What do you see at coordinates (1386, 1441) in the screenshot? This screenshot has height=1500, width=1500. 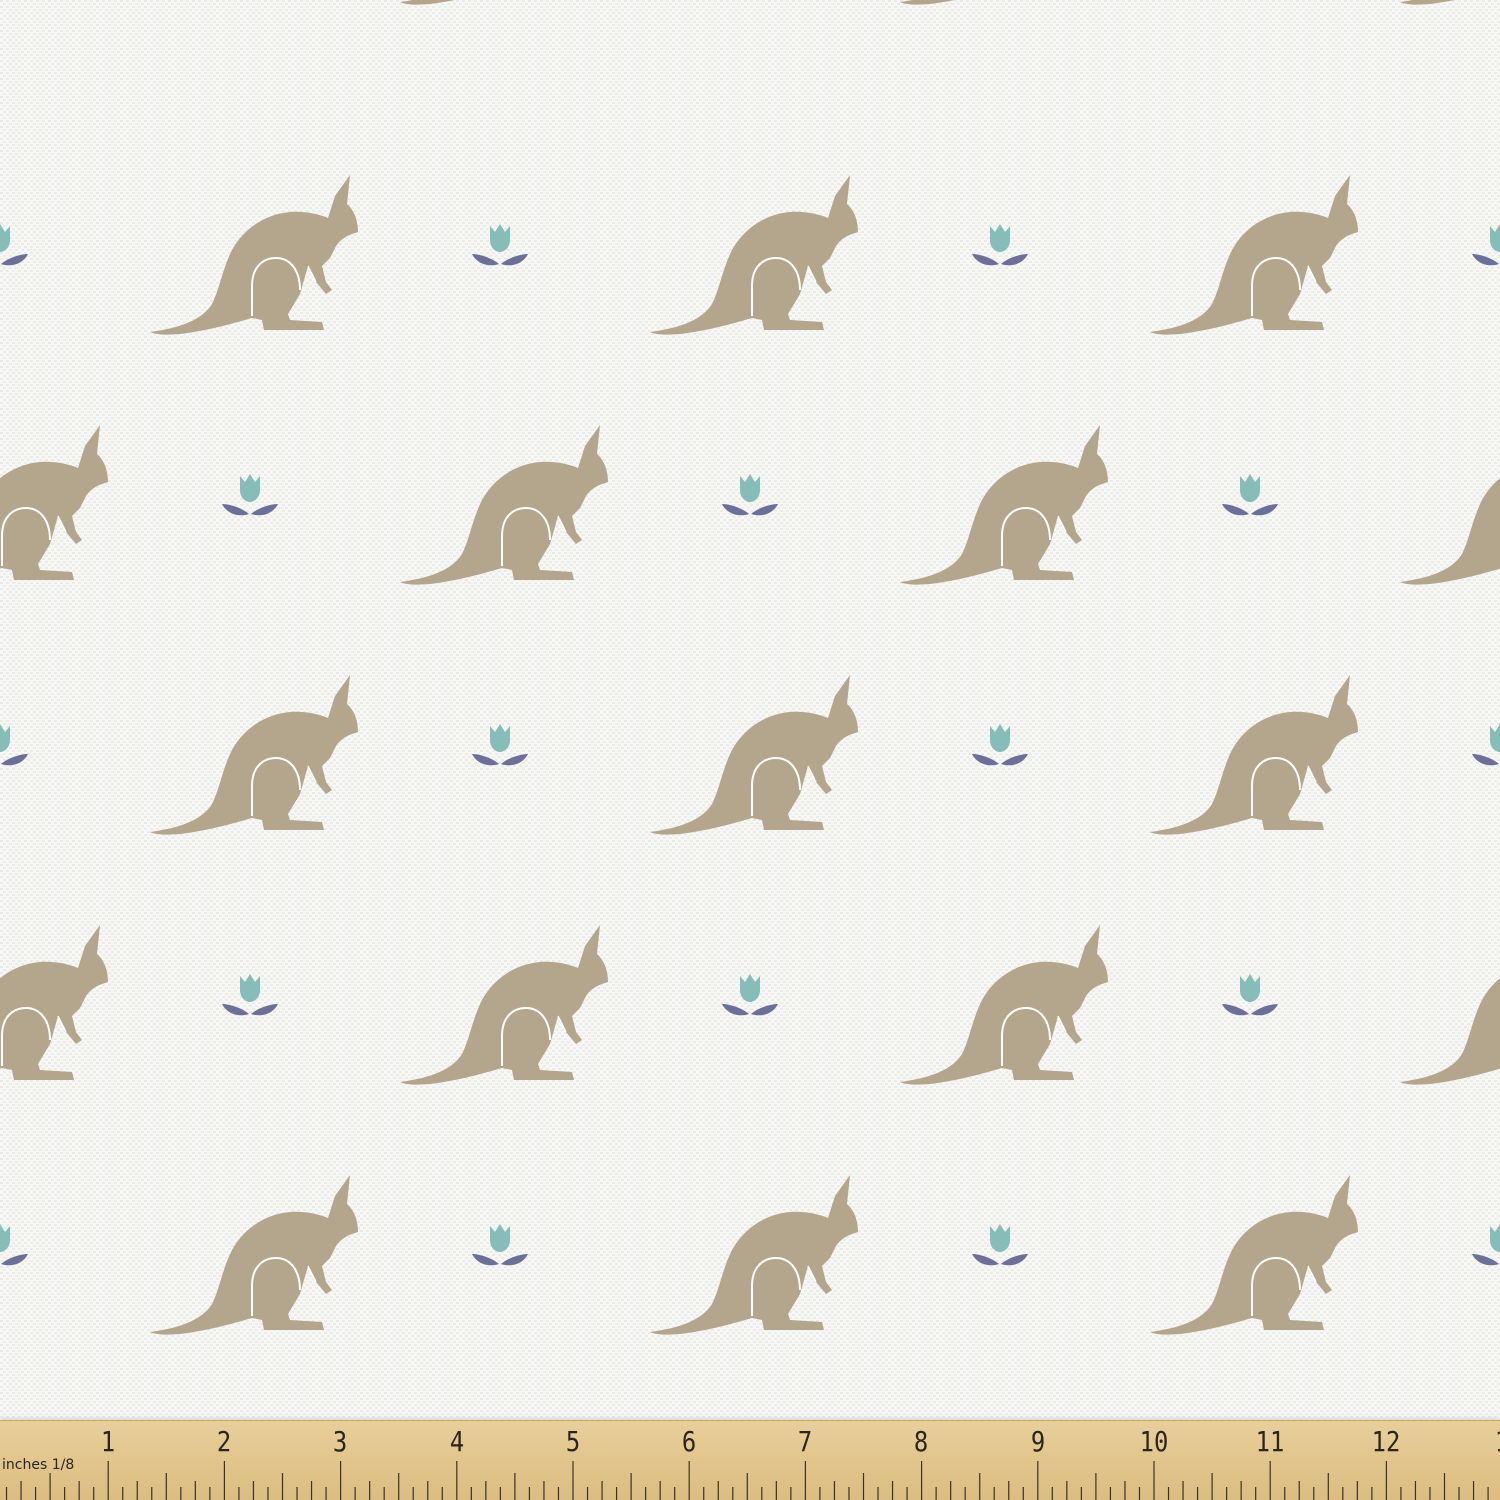 I see `ruler-number: 12` at bounding box center [1386, 1441].